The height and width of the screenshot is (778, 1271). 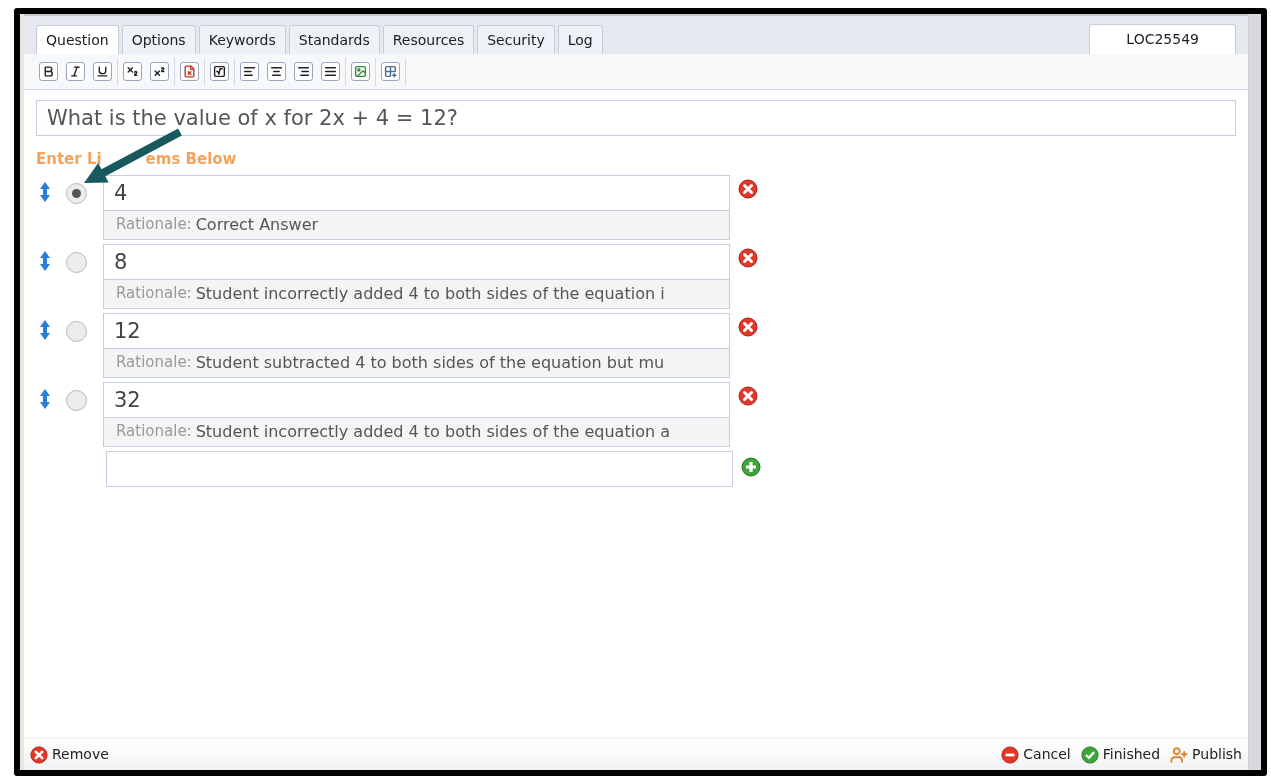 What do you see at coordinates (432, 431) in the screenshot?
I see `rationale-text: Student incorrectly added 4 to both sides of the equation a` at bounding box center [432, 431].